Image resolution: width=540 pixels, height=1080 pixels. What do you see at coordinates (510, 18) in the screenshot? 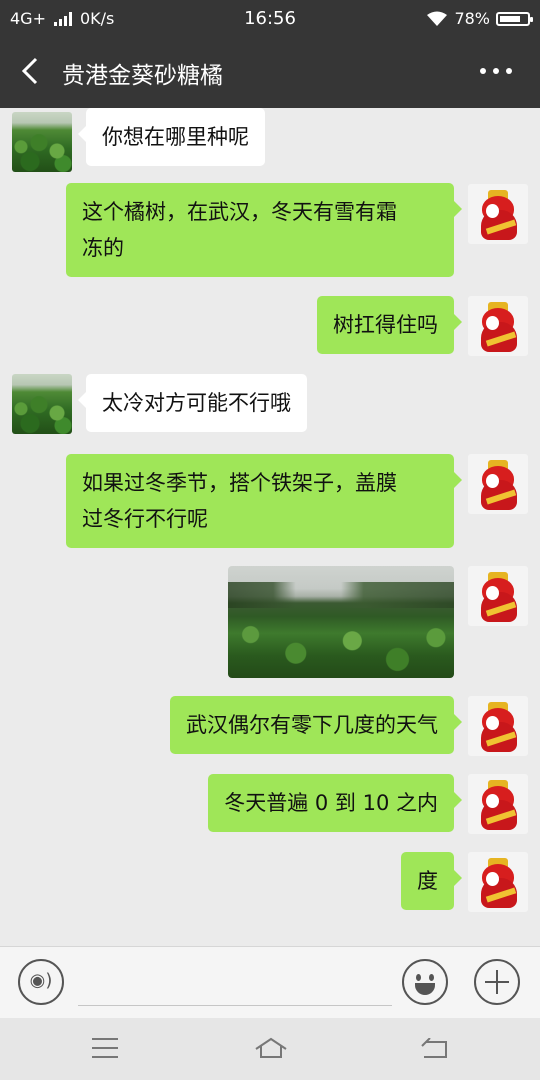
I see `battery-fill` at bounding box center [510, 18].